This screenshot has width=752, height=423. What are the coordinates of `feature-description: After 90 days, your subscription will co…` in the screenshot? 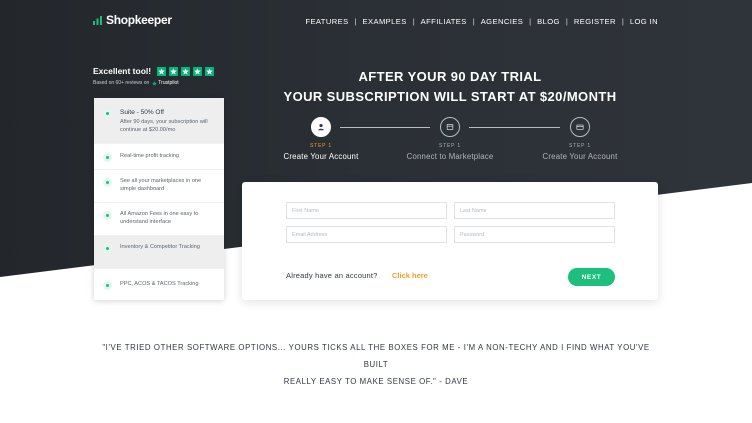 It's located at (164, 126).